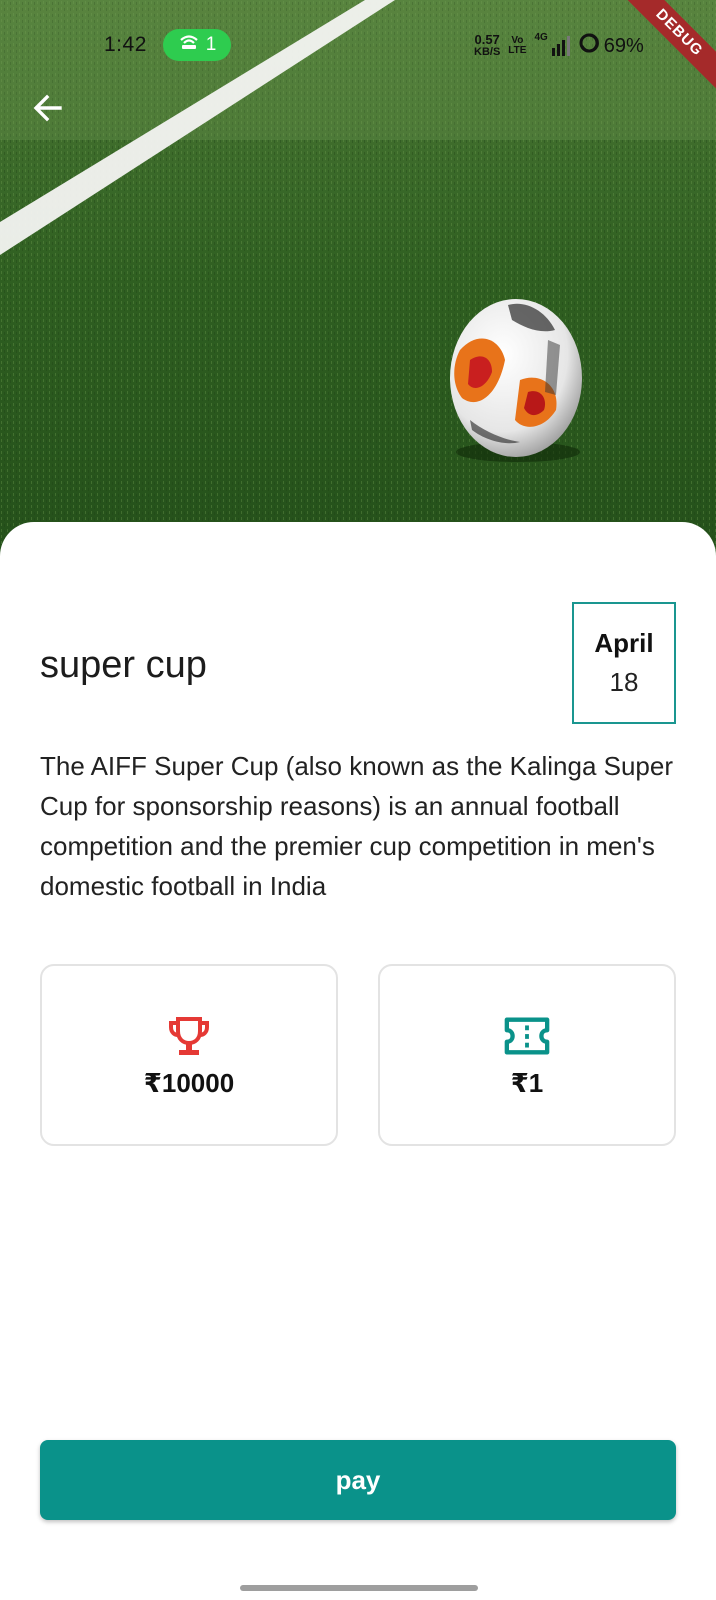  What do you see at coordinates (358, 46) in the screenshot?
I see `status-bar: 1:42 1 0.57 KB/S Vo LTE 4G 69%` at bounding box center [358, 46].